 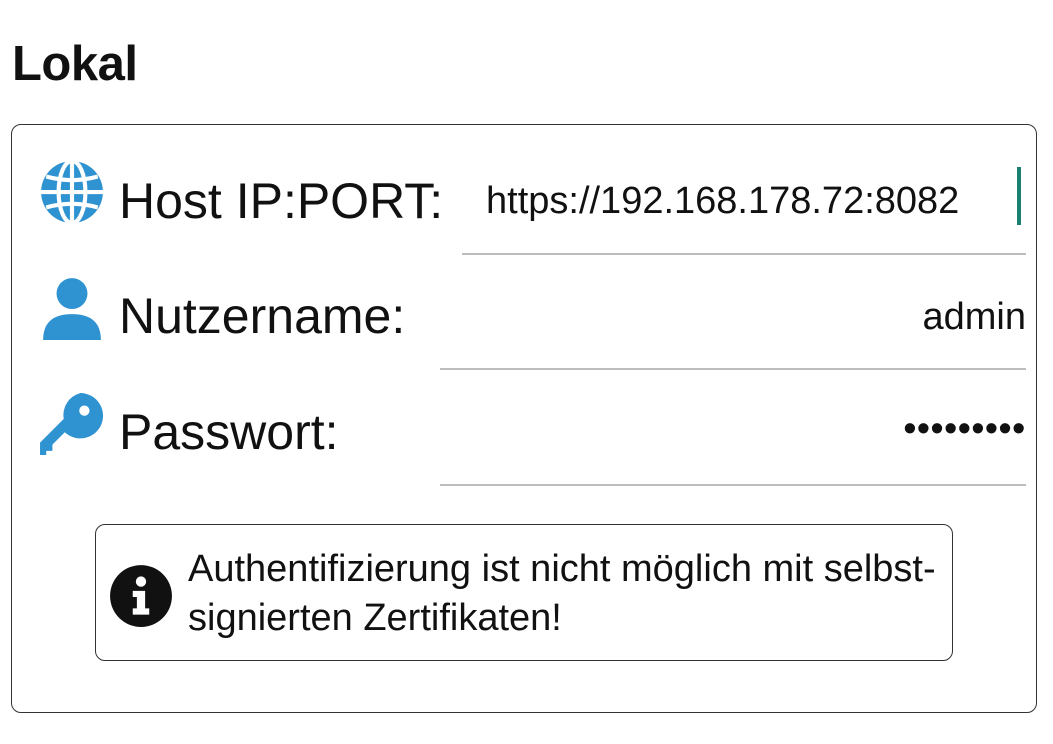 What do you see at coordinates (72, 309) in the screenshot?
I see `user-icon` at bounding box center [72, 309].